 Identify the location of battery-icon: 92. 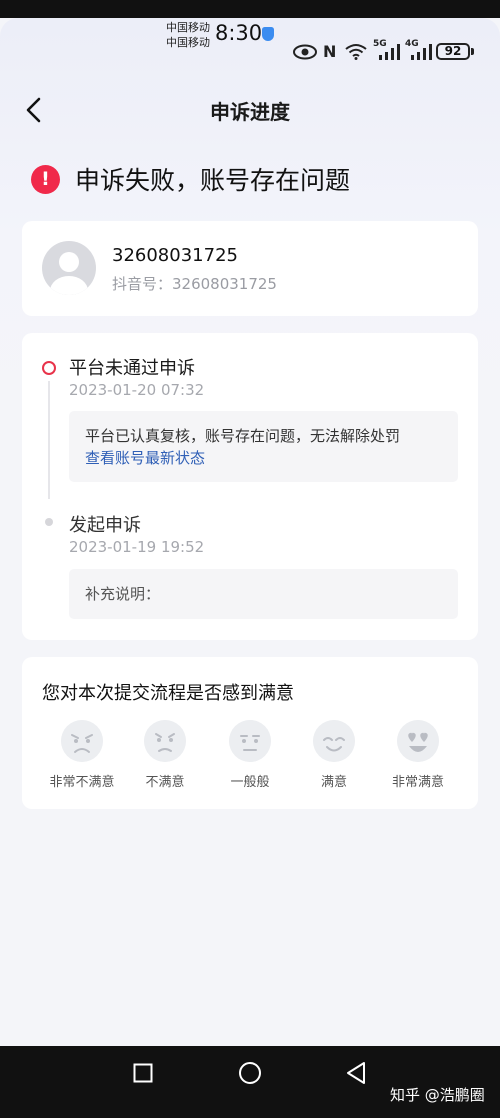
(453, 51).